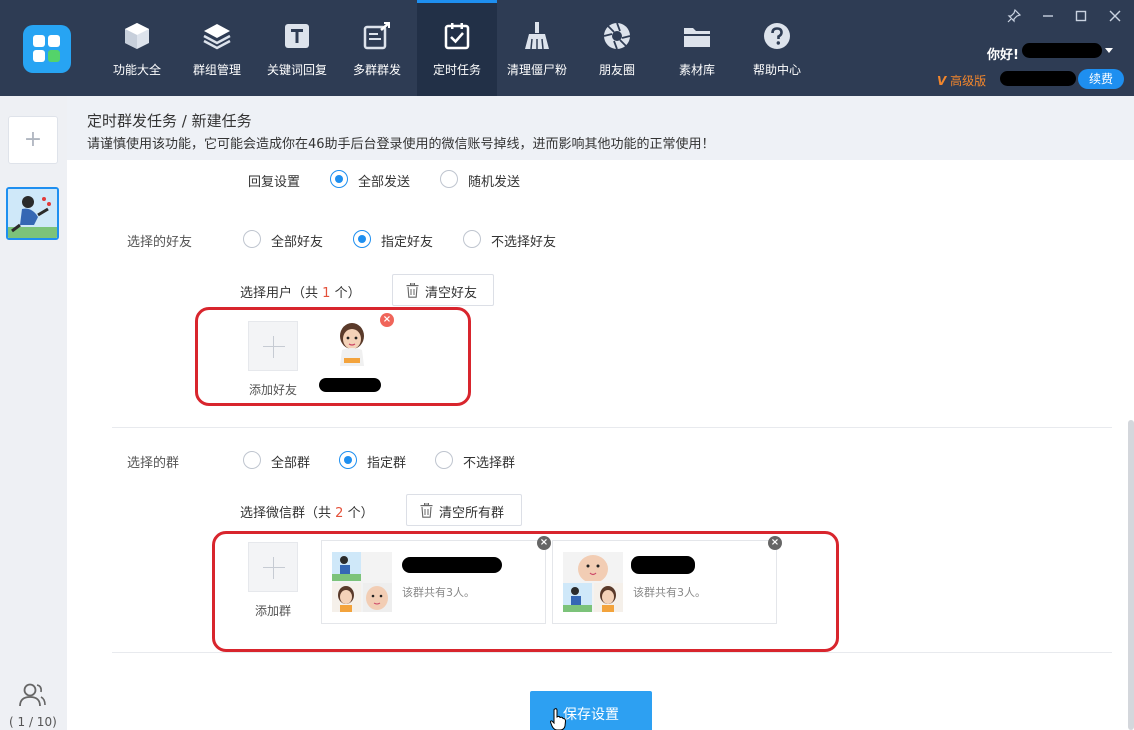 The height and width of the screenshot is (730, 1134). I want to click on radio-reply-all, so click(339, 179).